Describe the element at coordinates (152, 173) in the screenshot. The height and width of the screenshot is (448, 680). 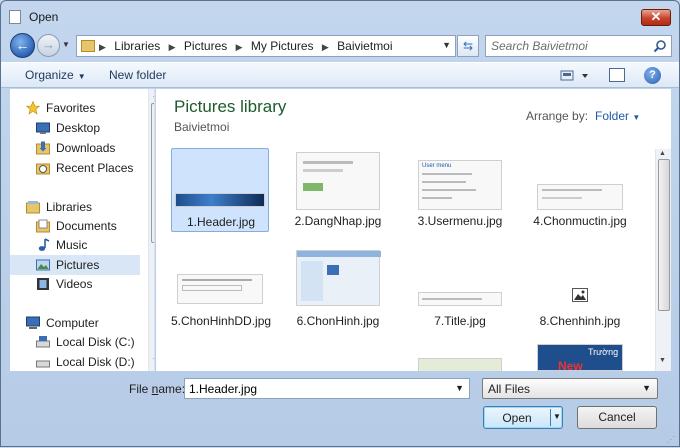
I see `sidebar-scroll-thumb` at that location.